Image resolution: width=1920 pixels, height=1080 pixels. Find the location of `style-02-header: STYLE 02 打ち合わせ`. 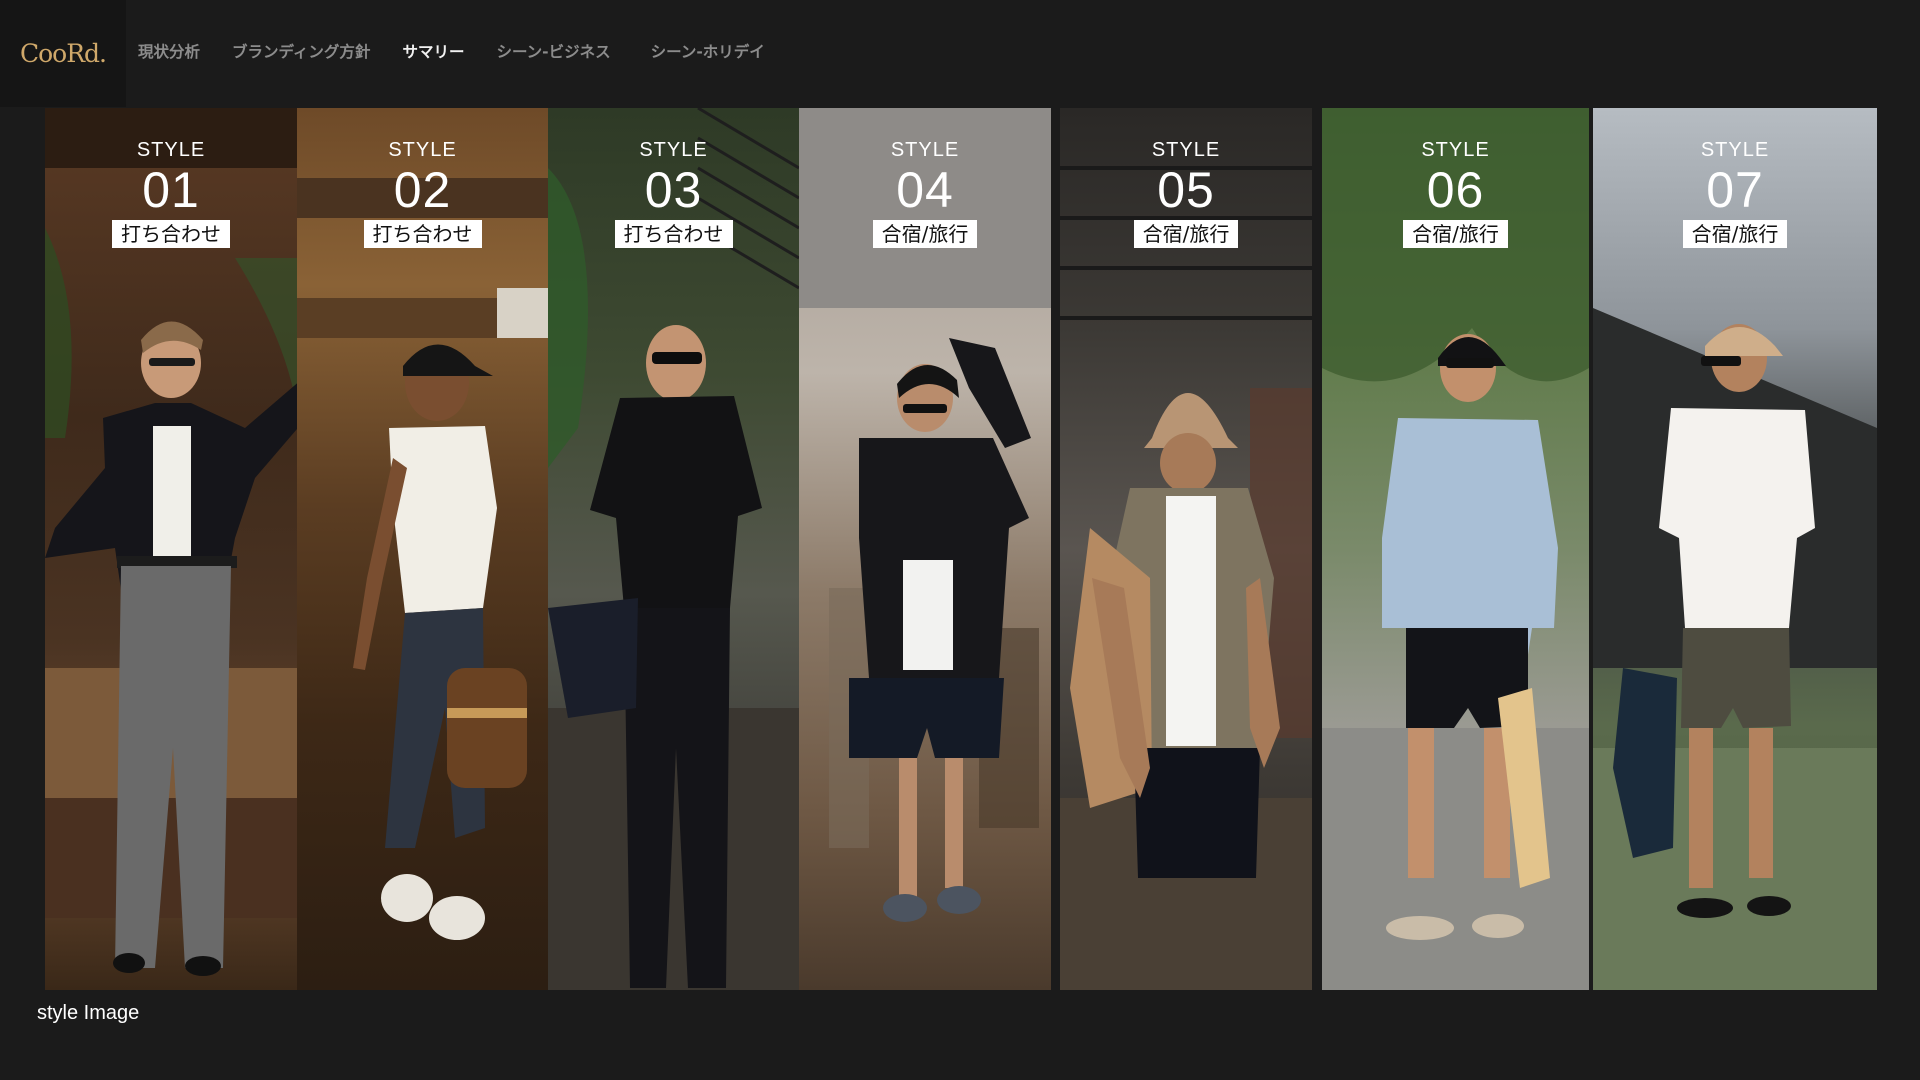

style-02-header: STYLE 02 打ち合わせ is located at coordinates (422, 193).